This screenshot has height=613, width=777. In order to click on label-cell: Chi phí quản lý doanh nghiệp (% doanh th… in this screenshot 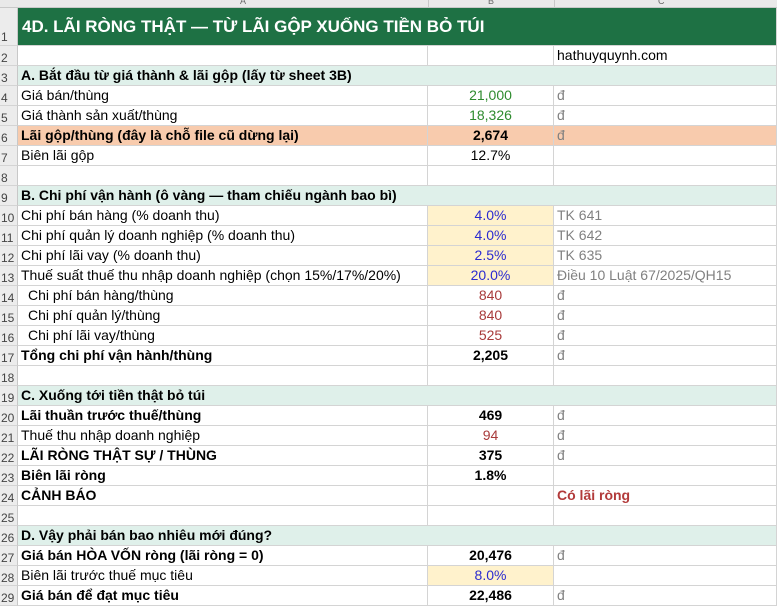, I will do `click(223, 236)`.